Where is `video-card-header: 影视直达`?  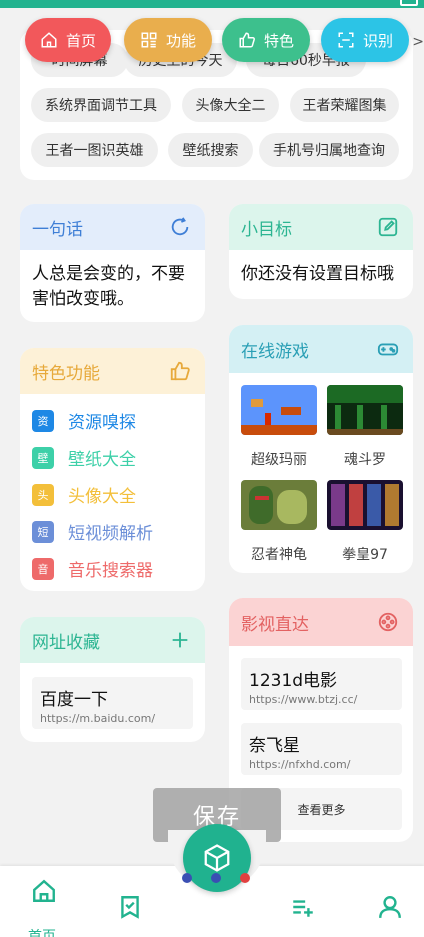
video-card-header: 影视直达 is located at coordinates (321, 622).